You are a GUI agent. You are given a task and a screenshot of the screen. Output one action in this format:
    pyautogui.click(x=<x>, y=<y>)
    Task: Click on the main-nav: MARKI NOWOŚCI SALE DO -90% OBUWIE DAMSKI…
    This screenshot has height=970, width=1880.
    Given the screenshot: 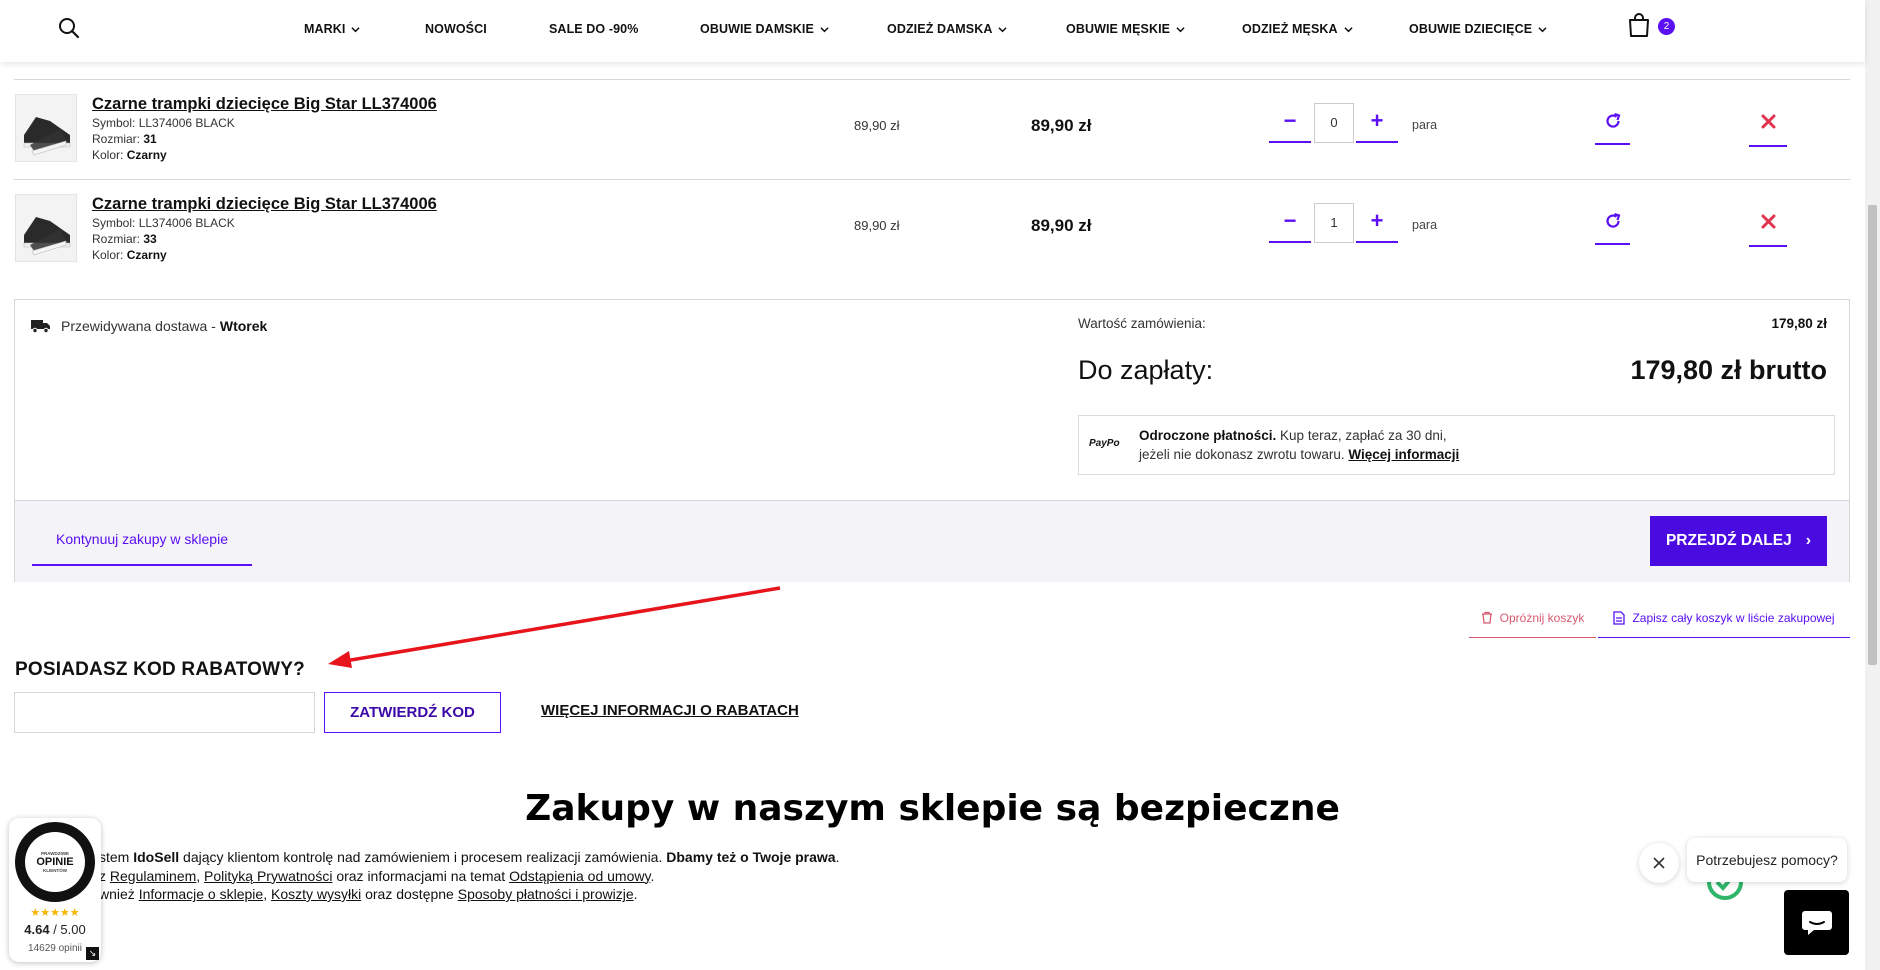 What is the action you would take?
    pyautogui.click(x=931, y=29)
    